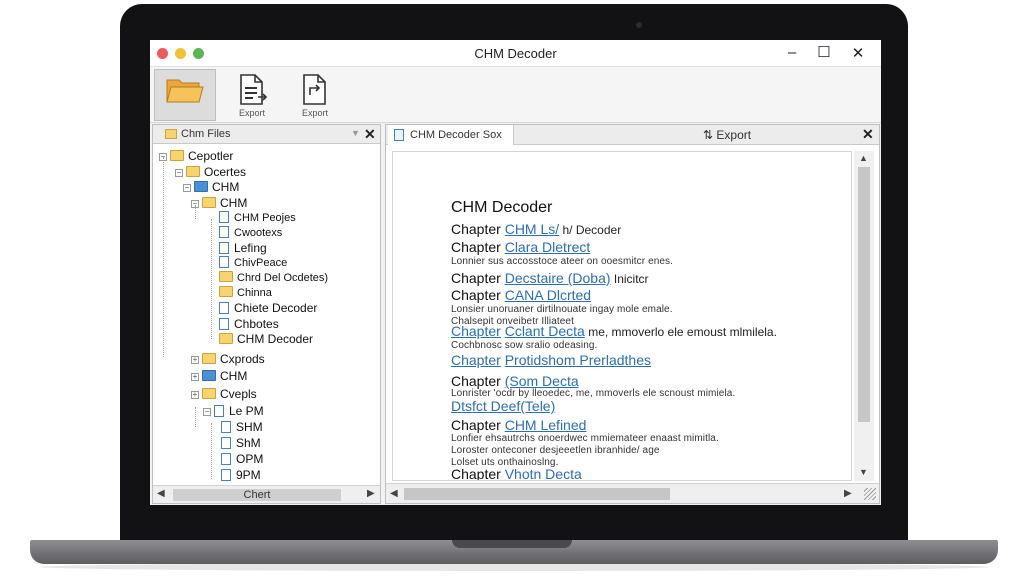 The image size is (1024, 576). What do you see at coordinates (451, 135) in the screenshot?
I see `document-tab: CHM Decoder Sox` at bounding box center [451, 135].